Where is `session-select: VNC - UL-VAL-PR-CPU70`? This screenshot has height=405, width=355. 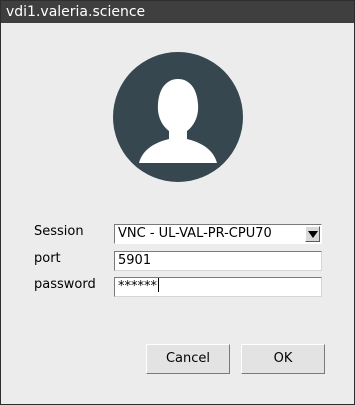
session-select: VNC - UL-VAL-PR-CPU70 is located at coordinates (218, 234).